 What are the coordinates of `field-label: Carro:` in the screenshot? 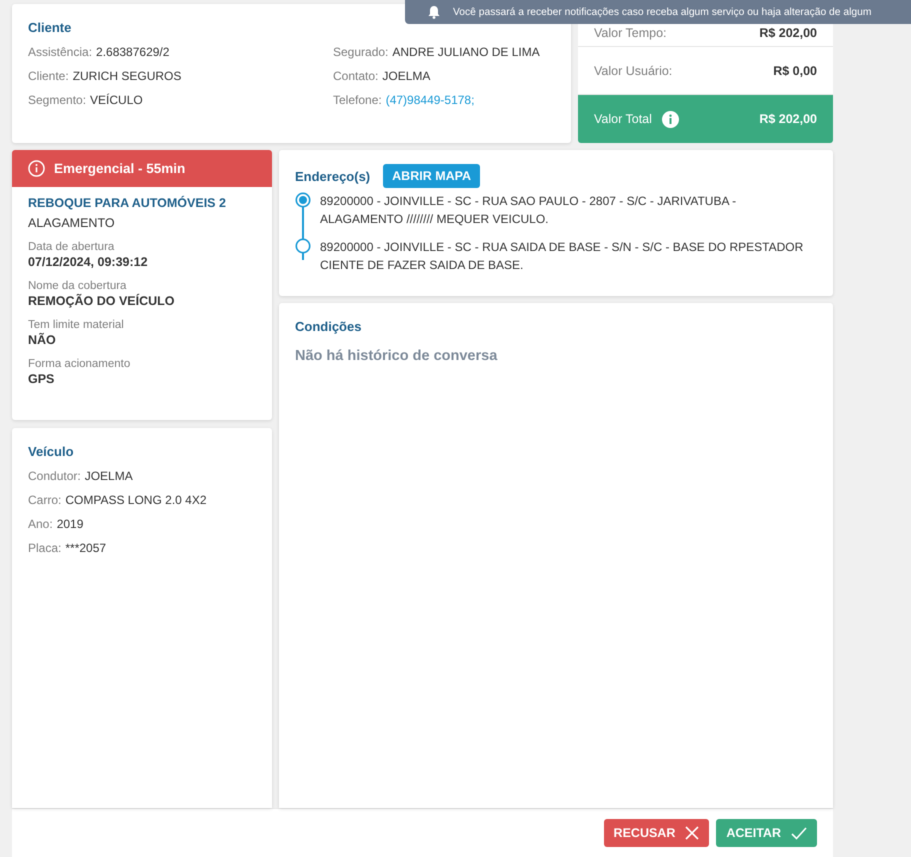 It's located at (45, 500).